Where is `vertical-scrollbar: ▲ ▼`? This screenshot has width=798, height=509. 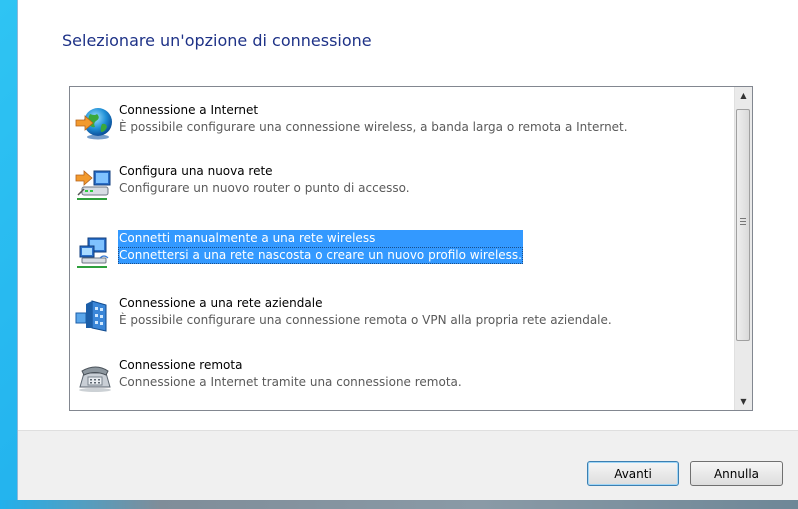
vertical-scrollbar: ▲ ▼ is located at coordinates (743, 248).